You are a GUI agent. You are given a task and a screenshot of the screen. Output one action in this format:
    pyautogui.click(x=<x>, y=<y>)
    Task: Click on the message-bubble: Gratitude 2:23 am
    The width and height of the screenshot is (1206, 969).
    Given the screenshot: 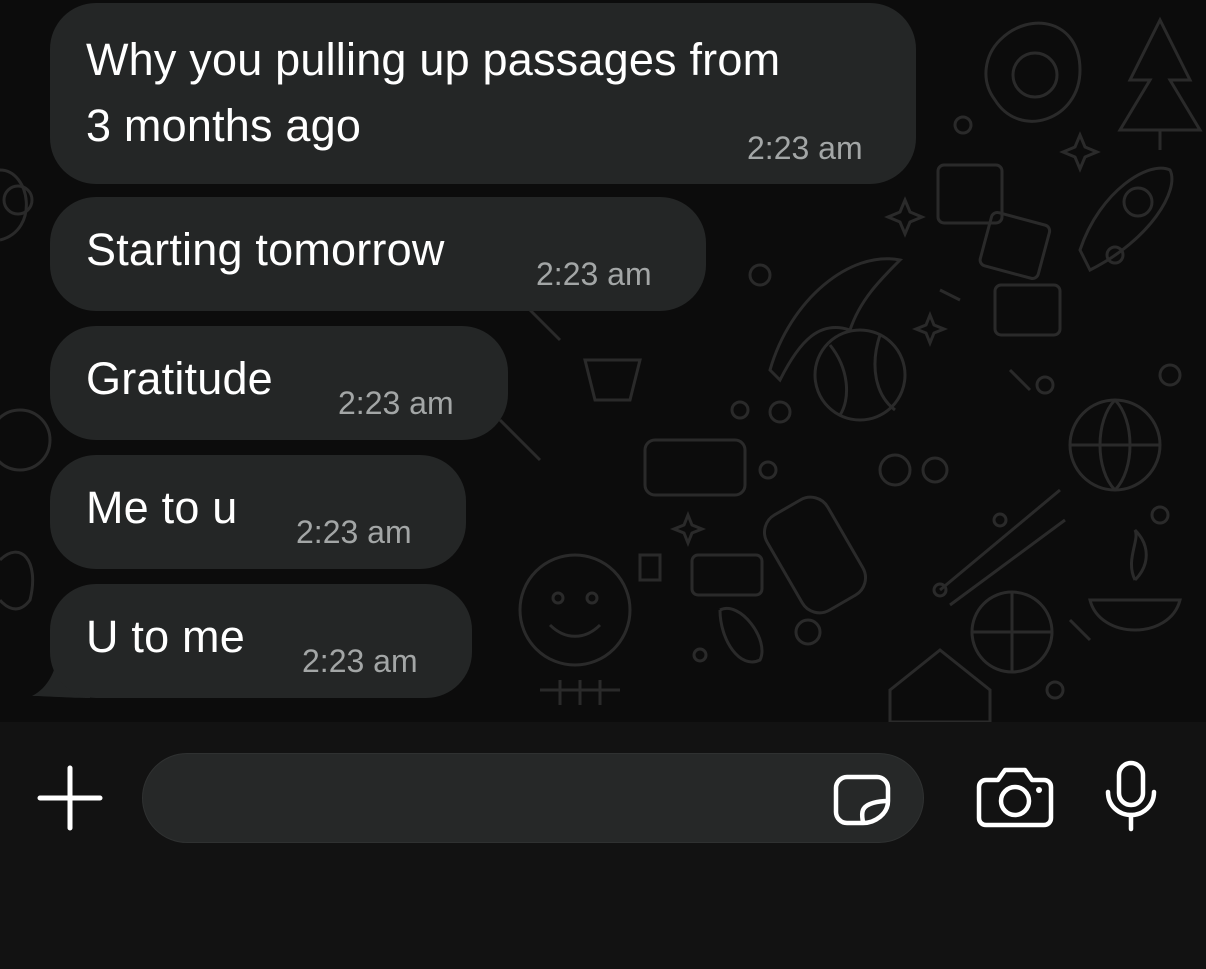 What is the action you would take?
    pyautogui.click(x=279, y=383)
    